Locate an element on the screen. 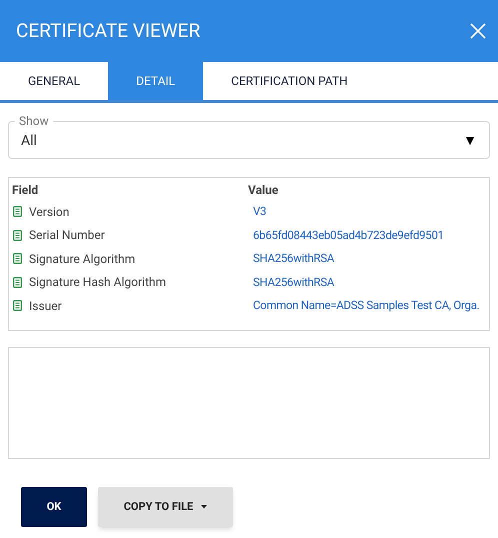  field-name: Issuer is located at coordinates (46, 306).